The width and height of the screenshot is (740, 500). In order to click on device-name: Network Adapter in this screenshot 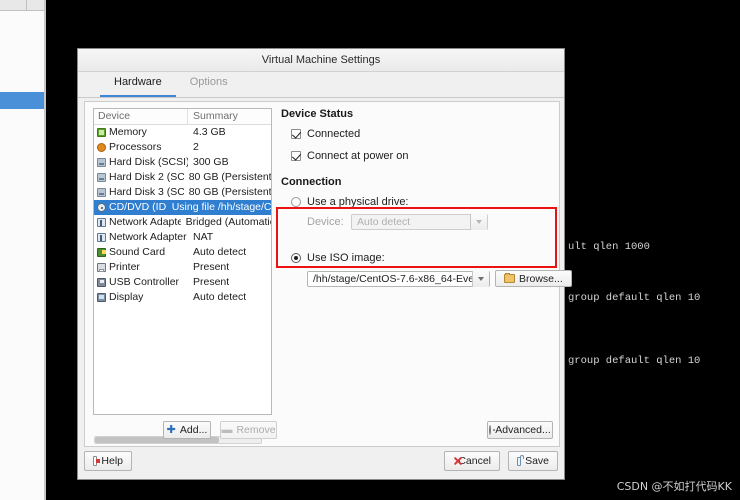, I will do `click(145, 222)`.